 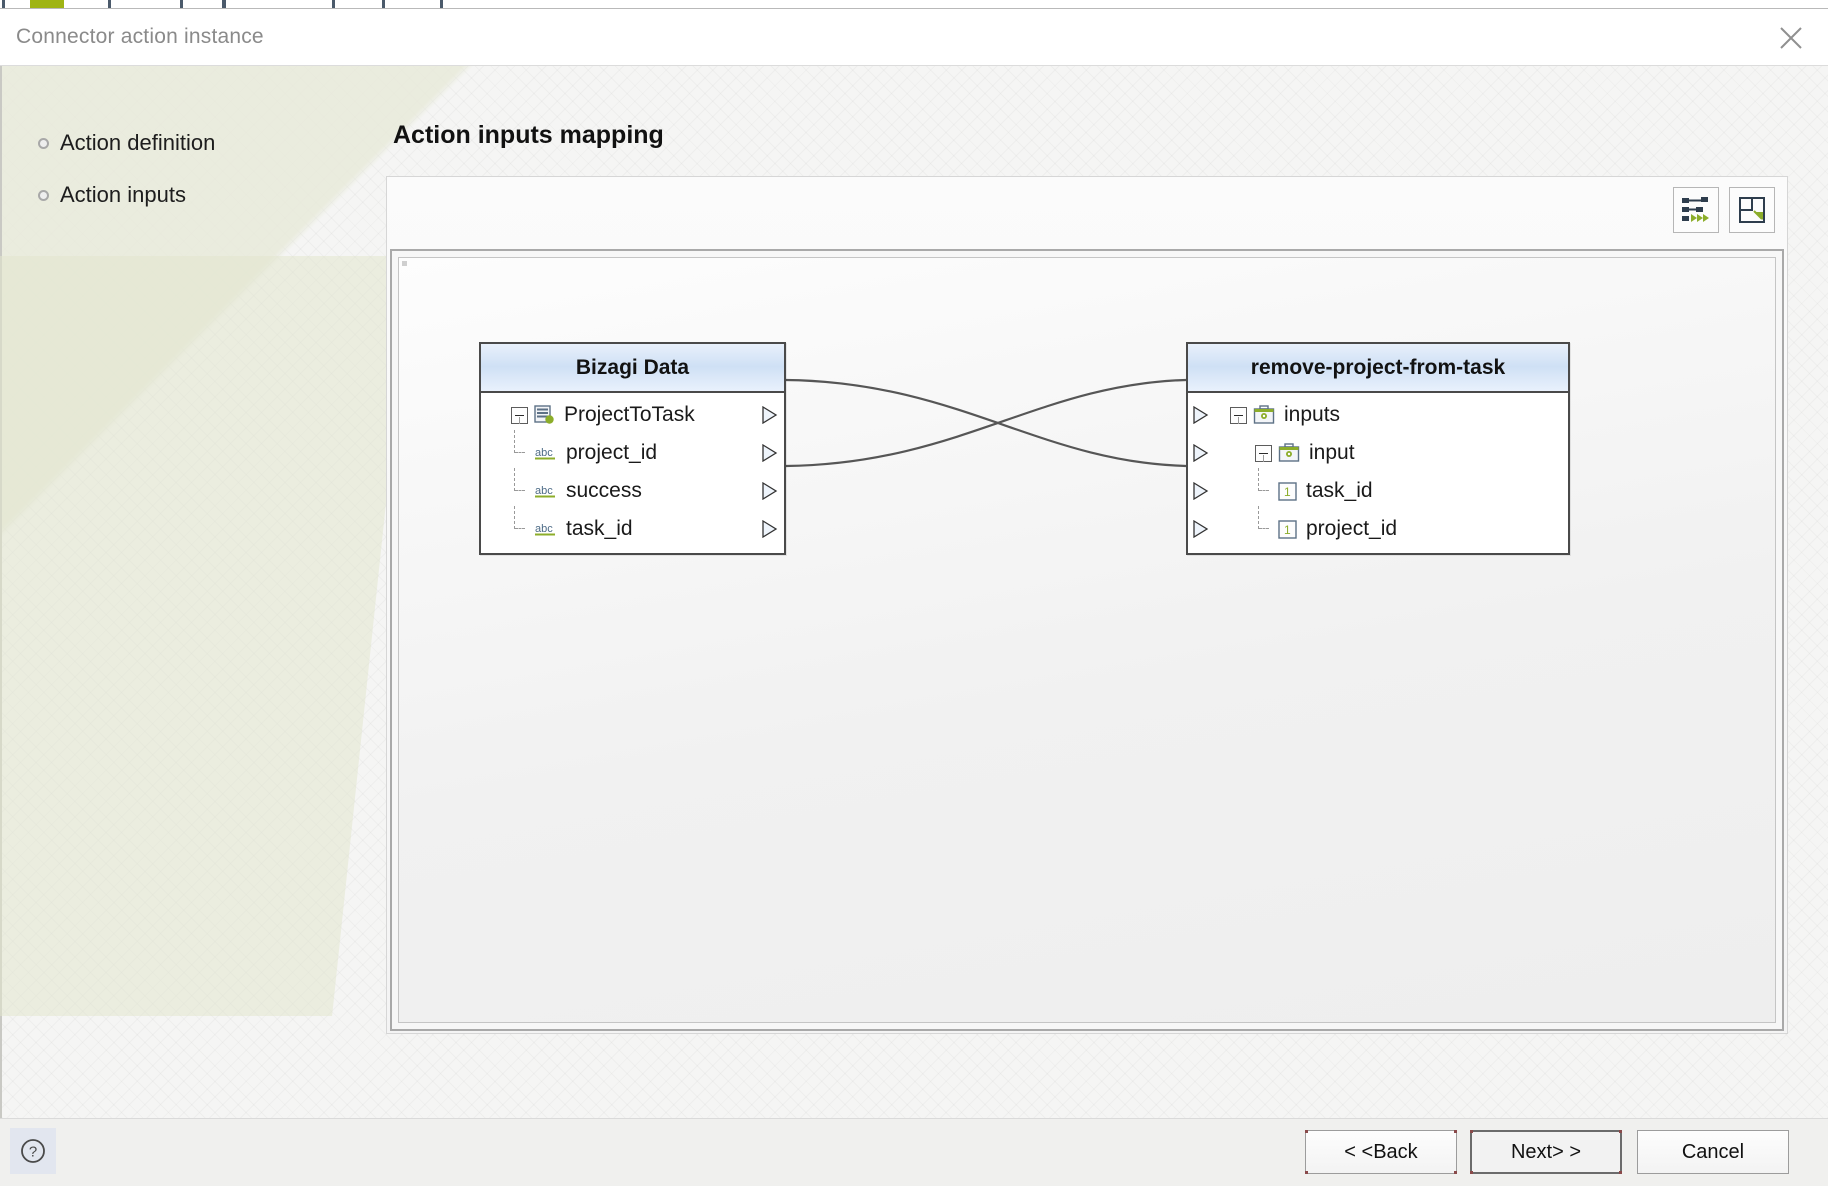 I want to click on close-icon, so click(x=1791, y=38).